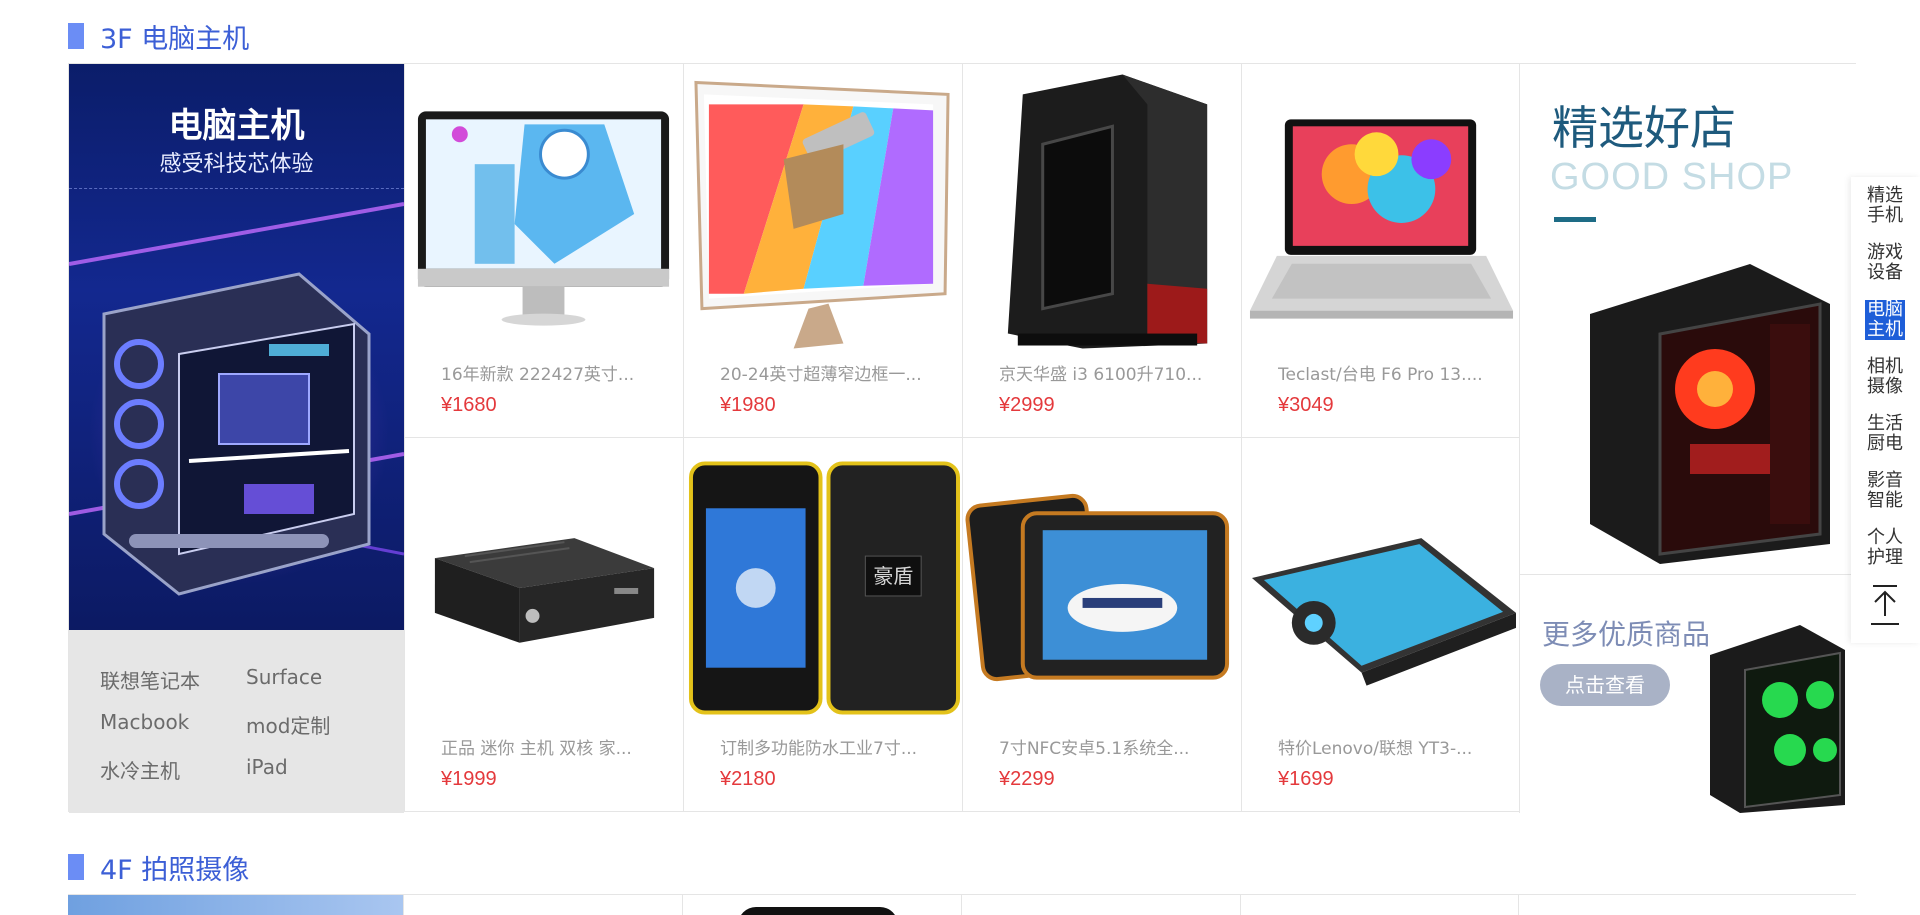 The image size is (1920, 915). Describe the element at coordinates (236, 188) in the screenshot. I see `promo-divider` at that location.